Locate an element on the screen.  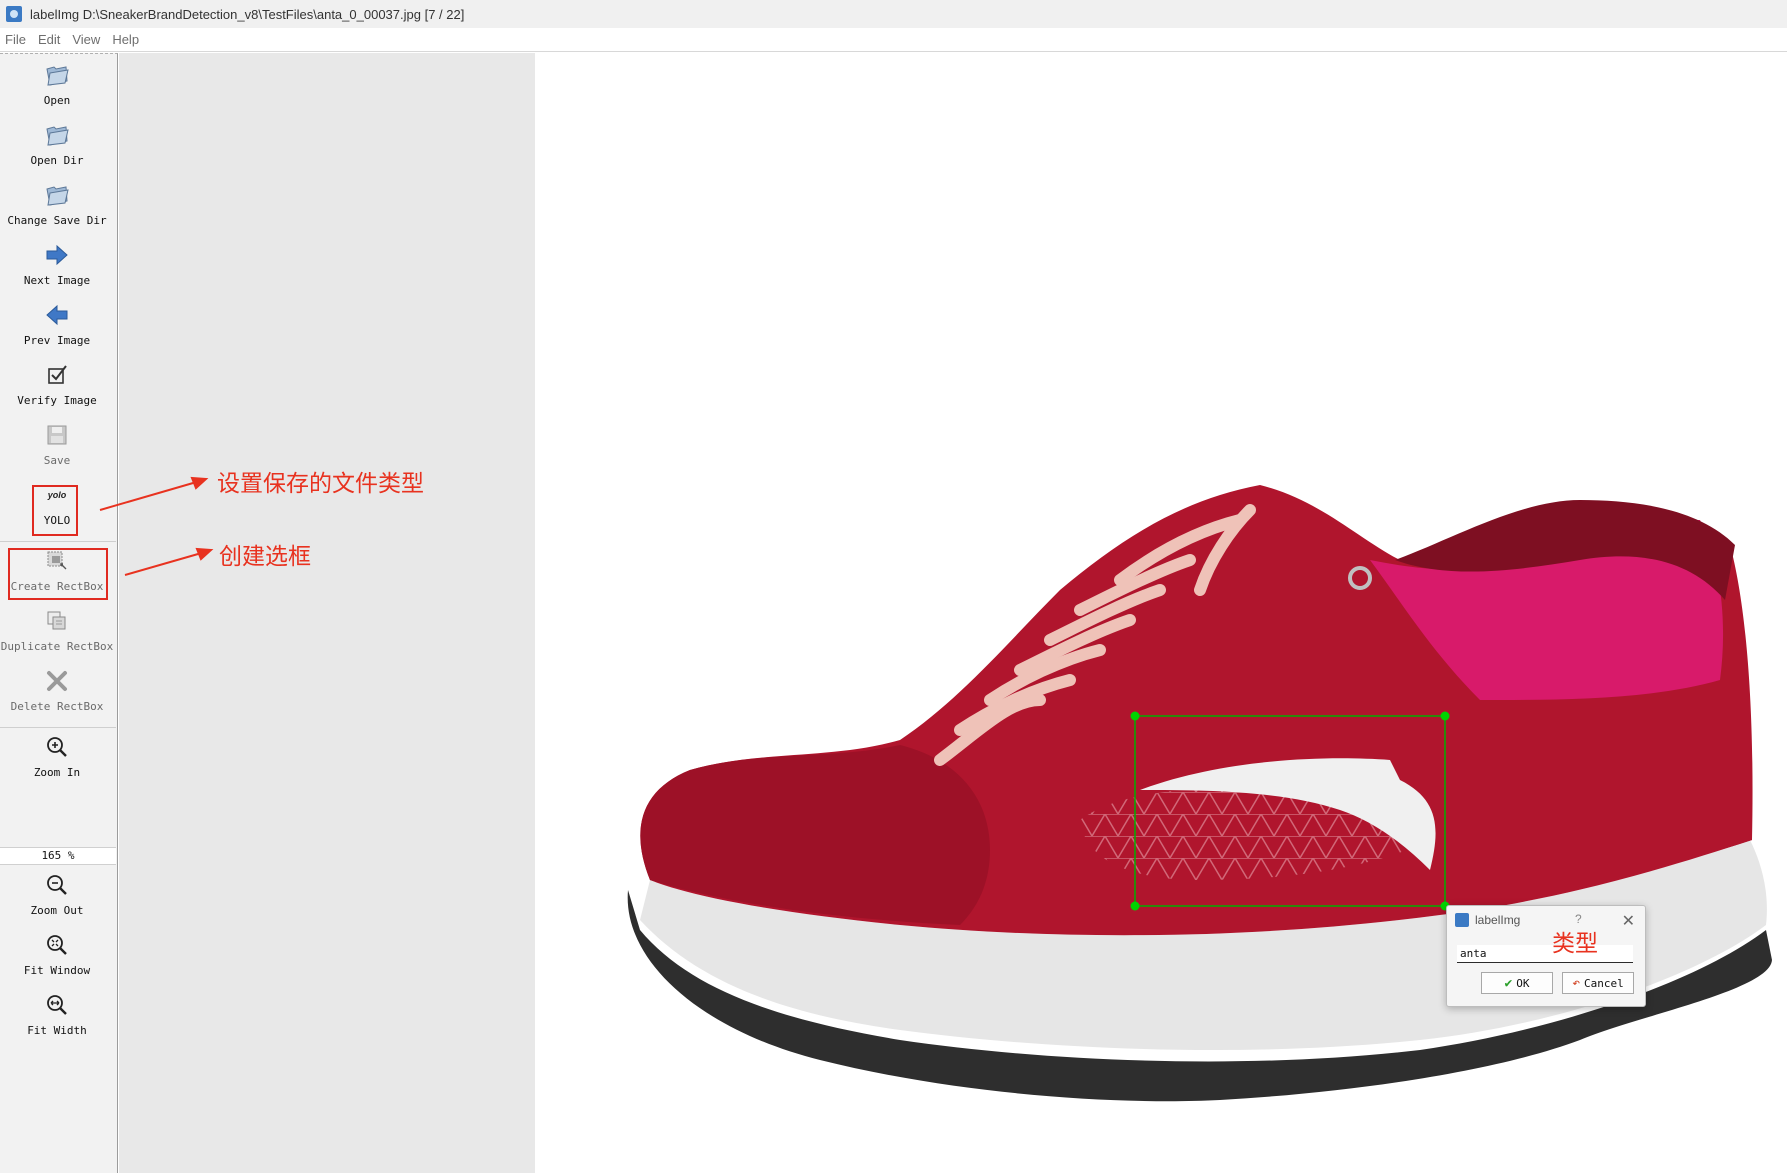
cancel-button: ↶ Cancel is located at coordinates (1598, 983).